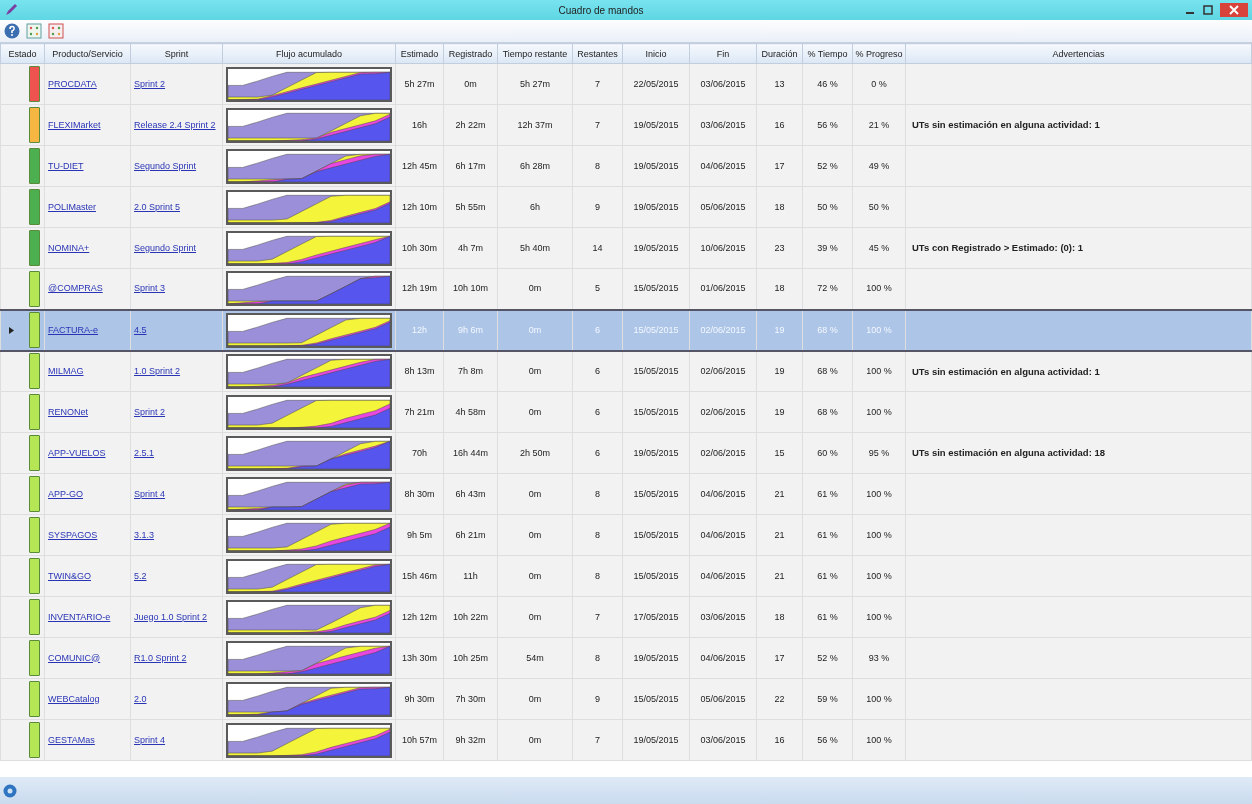 This screenshot has height=804, width=1252. What do you see at coordinates (1234, 10) in the screenshot?
I see `close-icon` at bounding box center [1234, 10].